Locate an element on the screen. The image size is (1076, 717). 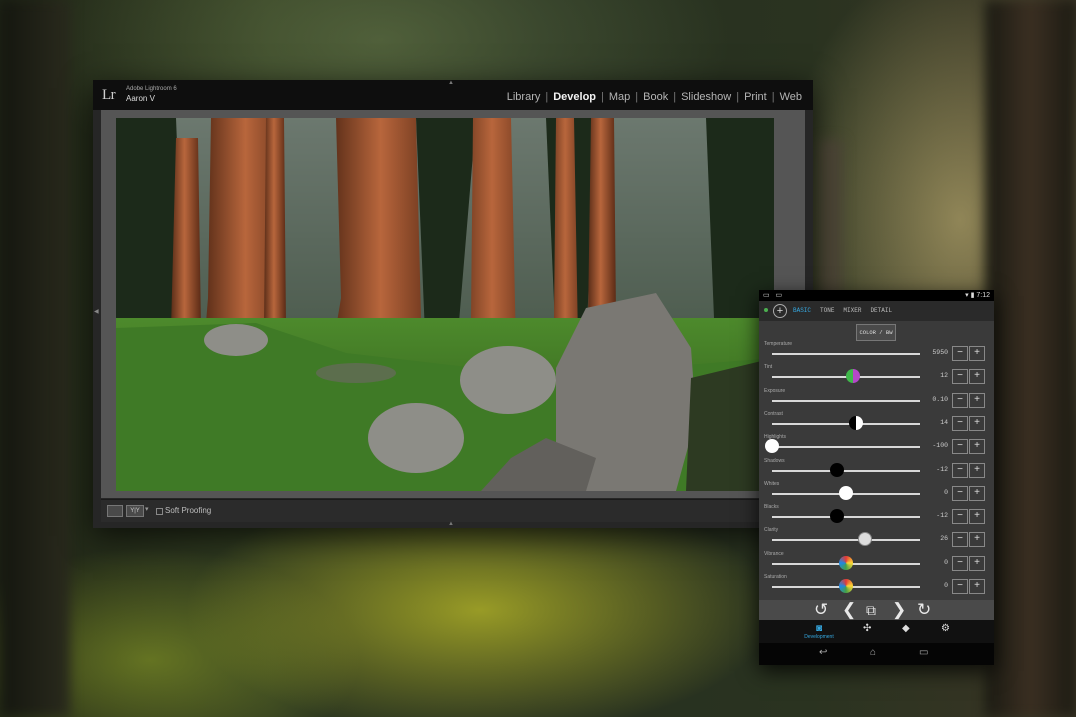
saturation-label: Saturation is located at coordinates (775, 577).